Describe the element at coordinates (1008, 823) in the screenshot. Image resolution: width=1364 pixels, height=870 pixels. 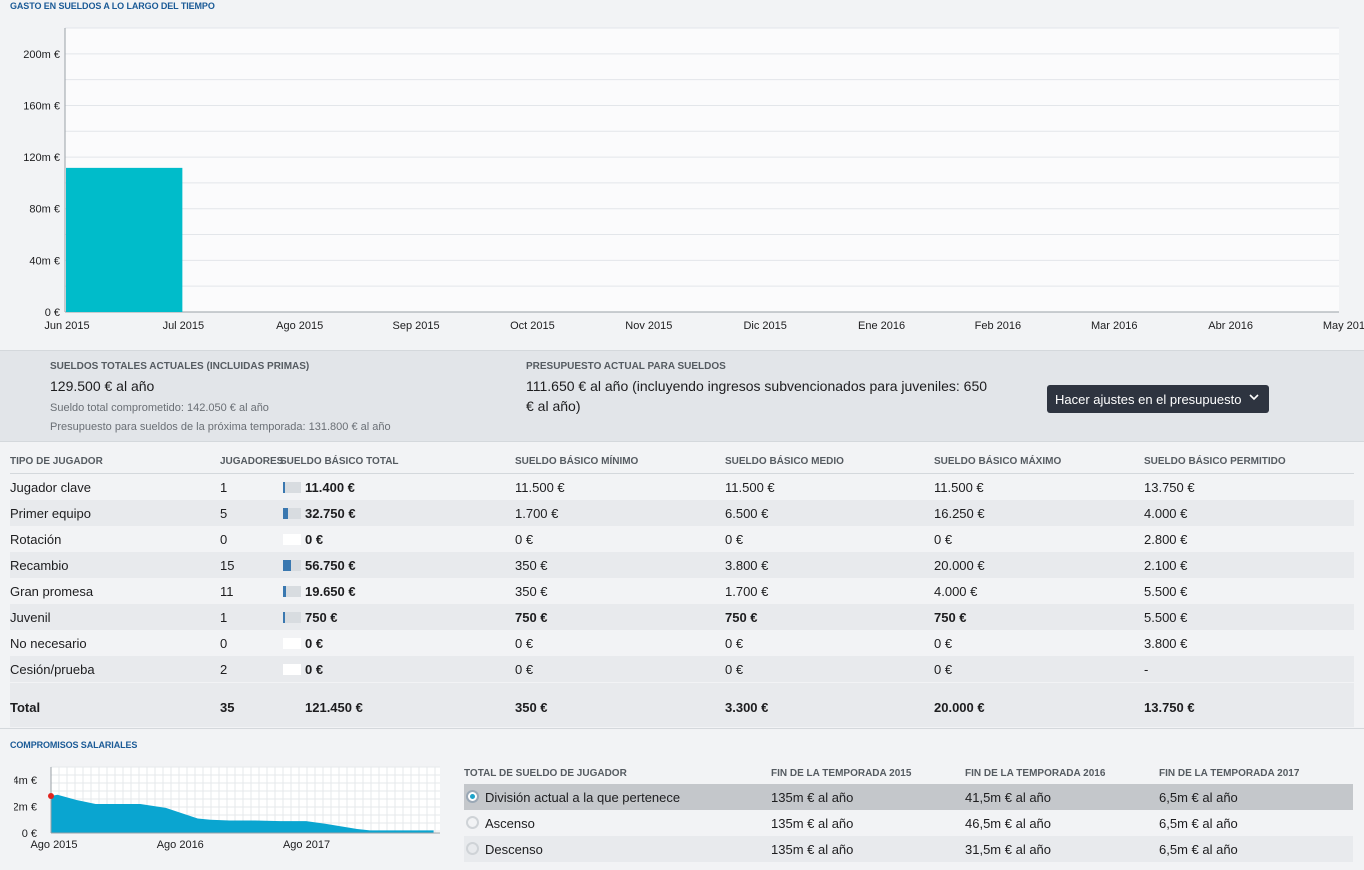
I see `comp-cell-s2016: 46,5m € al año` at that location.